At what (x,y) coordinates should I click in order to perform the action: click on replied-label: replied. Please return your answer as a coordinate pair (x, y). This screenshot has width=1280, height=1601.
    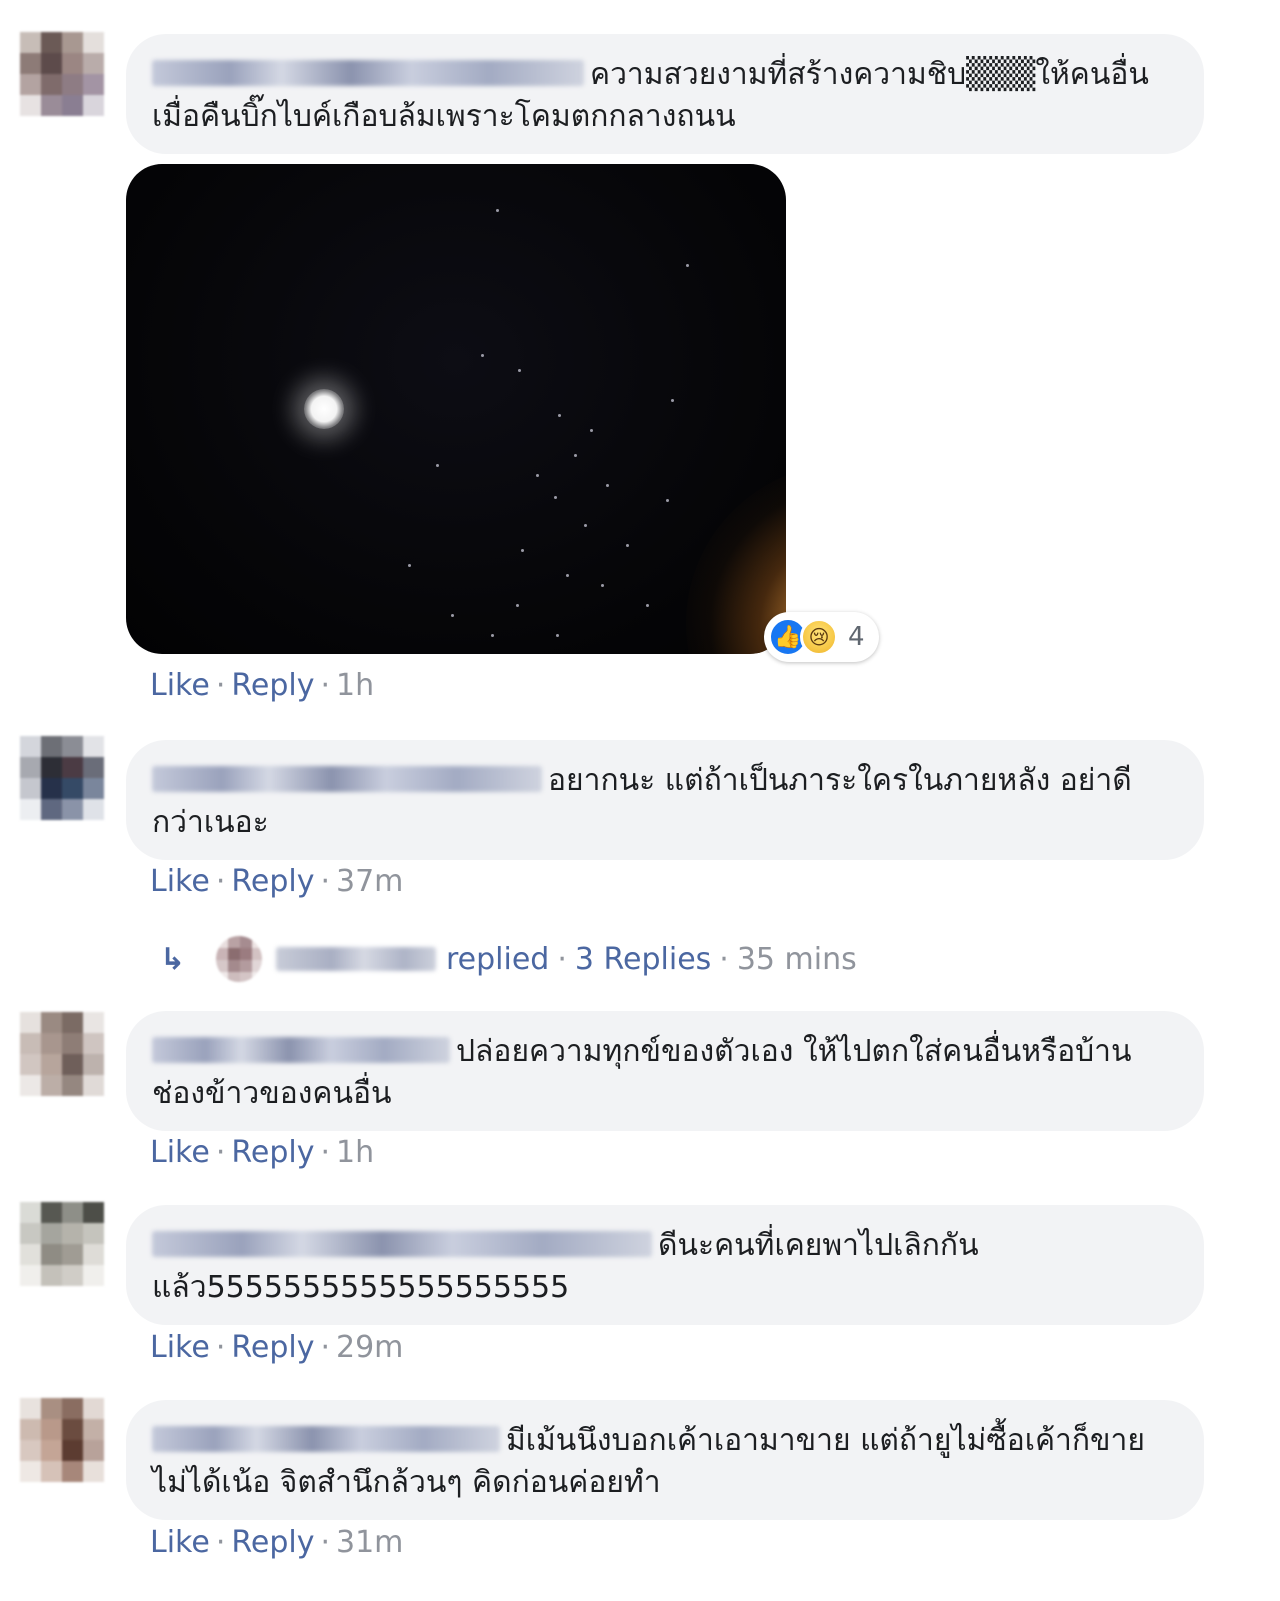
    Looking at the image, I should click on (497, 959).